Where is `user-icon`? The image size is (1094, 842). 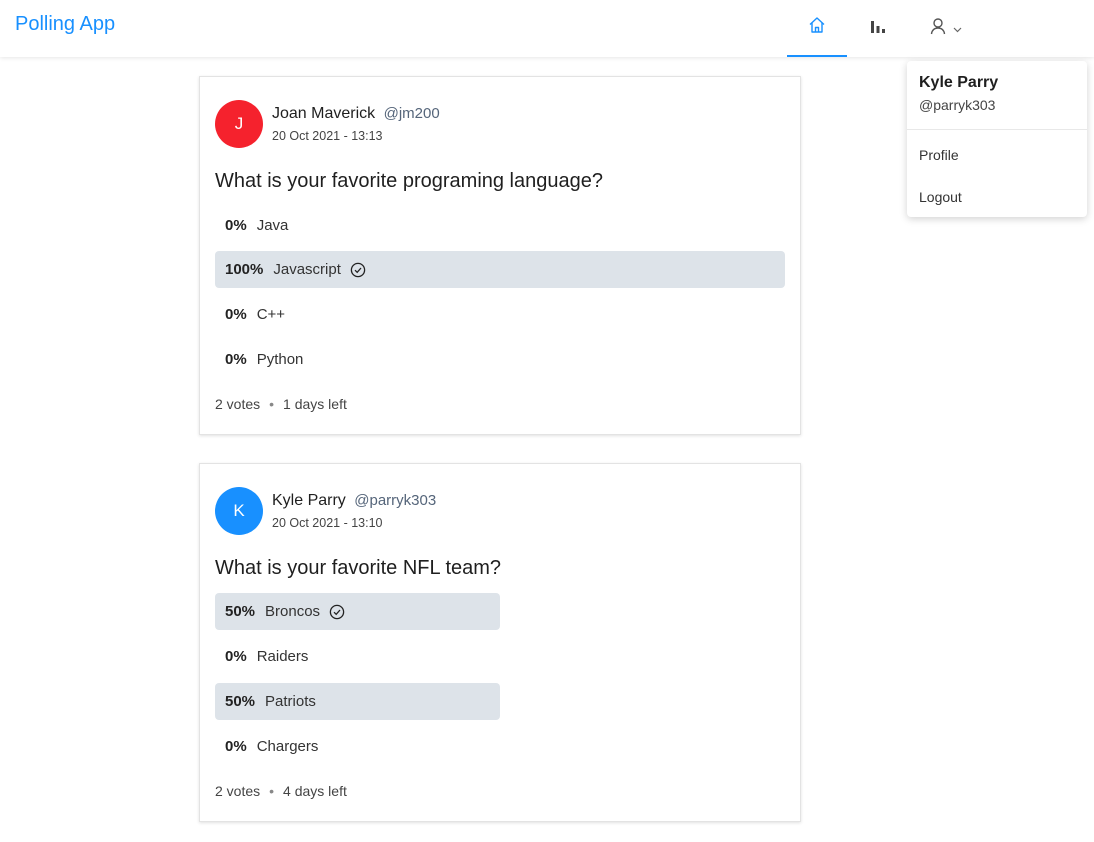 user-icon is located at coordinates (938, 28).